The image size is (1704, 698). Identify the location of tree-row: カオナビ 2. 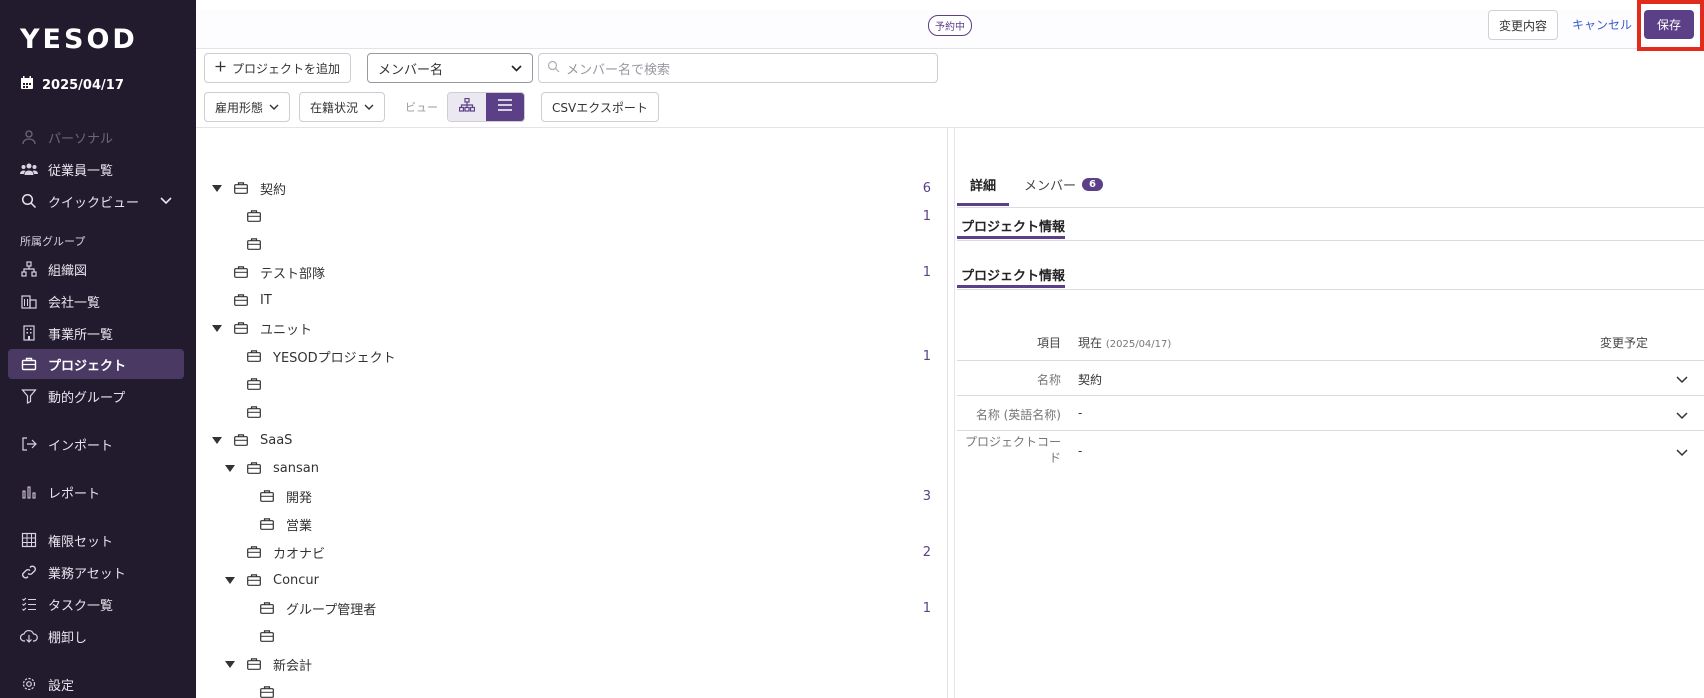
(572, 552).